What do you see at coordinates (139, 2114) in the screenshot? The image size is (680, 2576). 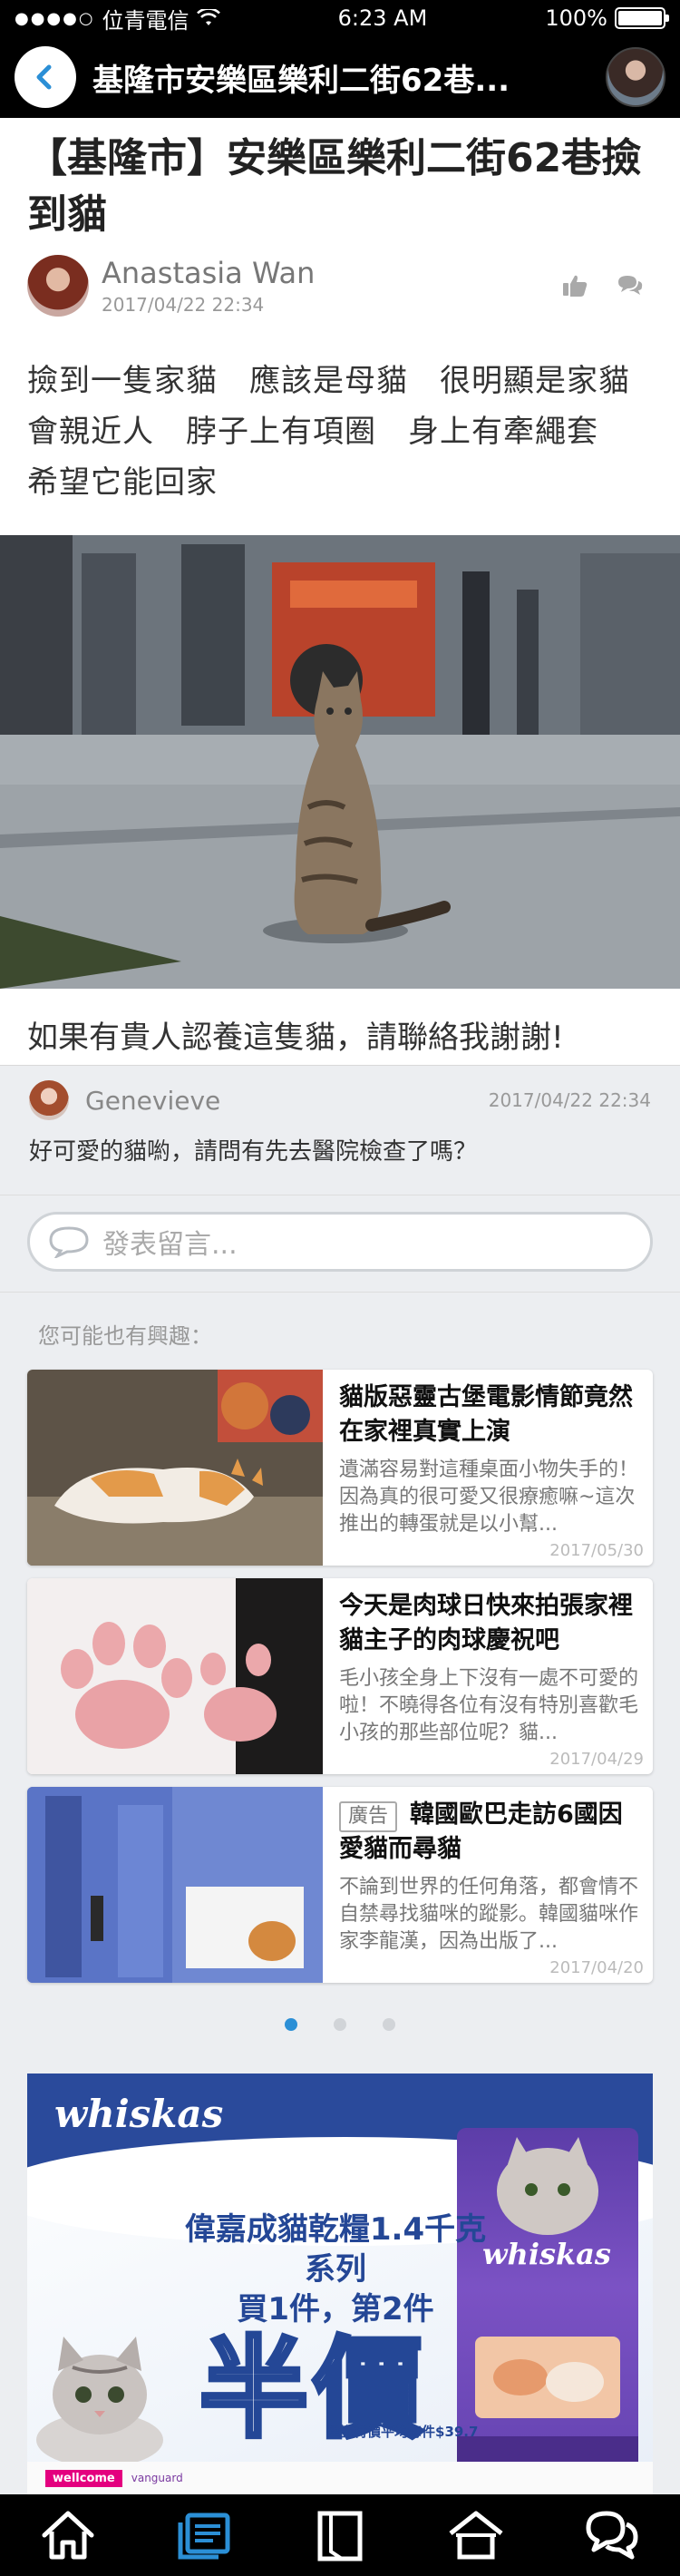 I see `whiskas-logo: whiskas` at bounding box center [139, 2114].